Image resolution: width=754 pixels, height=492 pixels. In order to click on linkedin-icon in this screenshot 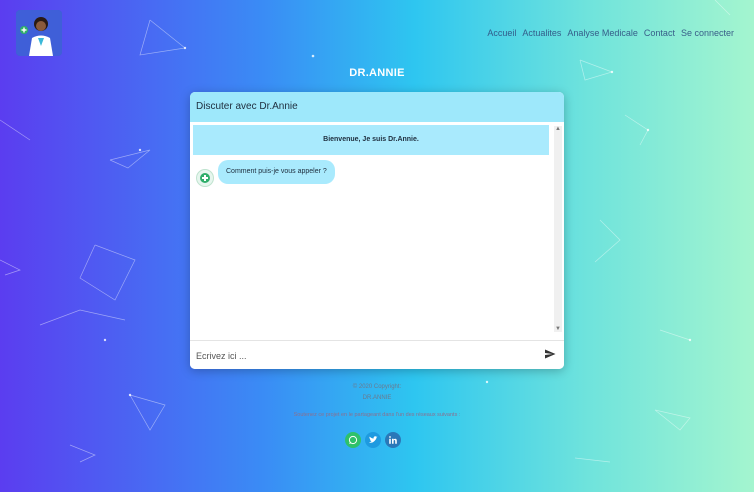, I will do `click(393, 440)`.